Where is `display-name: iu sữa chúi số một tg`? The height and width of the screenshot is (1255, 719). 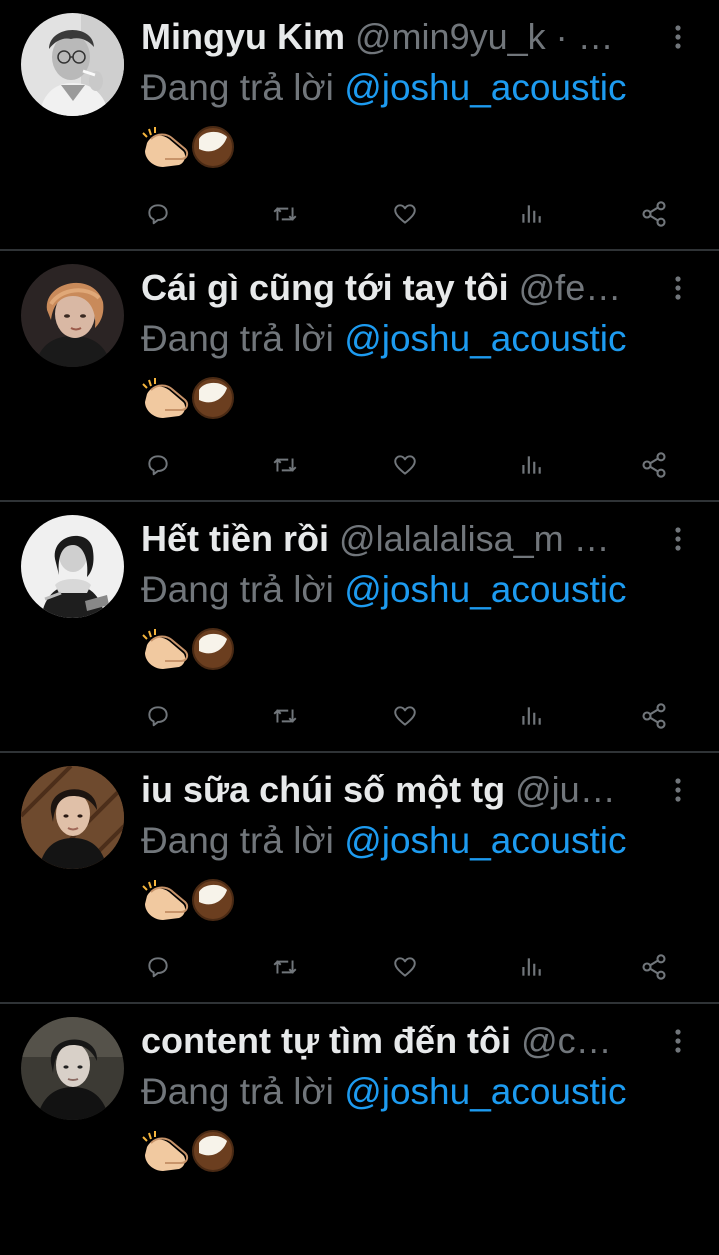 display-name: iu sữa chúi số một tg is located at coordinates (323, 789).